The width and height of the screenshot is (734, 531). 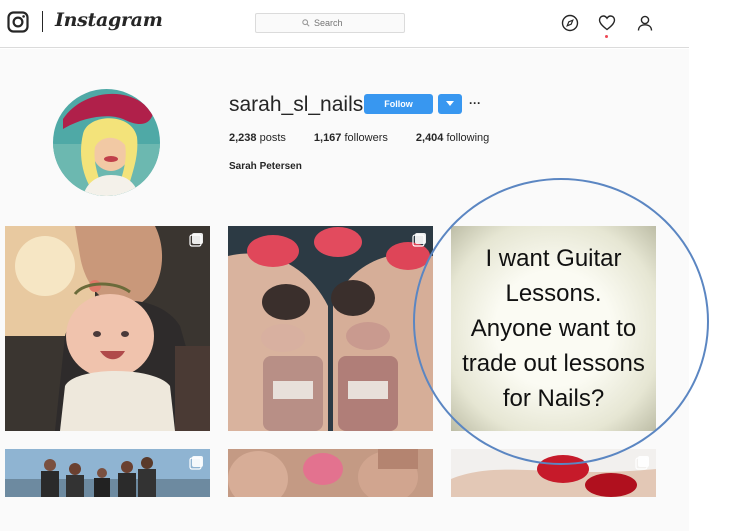 I want to click on posts-stat: 2,238 posts, so click(x=257, y=138).